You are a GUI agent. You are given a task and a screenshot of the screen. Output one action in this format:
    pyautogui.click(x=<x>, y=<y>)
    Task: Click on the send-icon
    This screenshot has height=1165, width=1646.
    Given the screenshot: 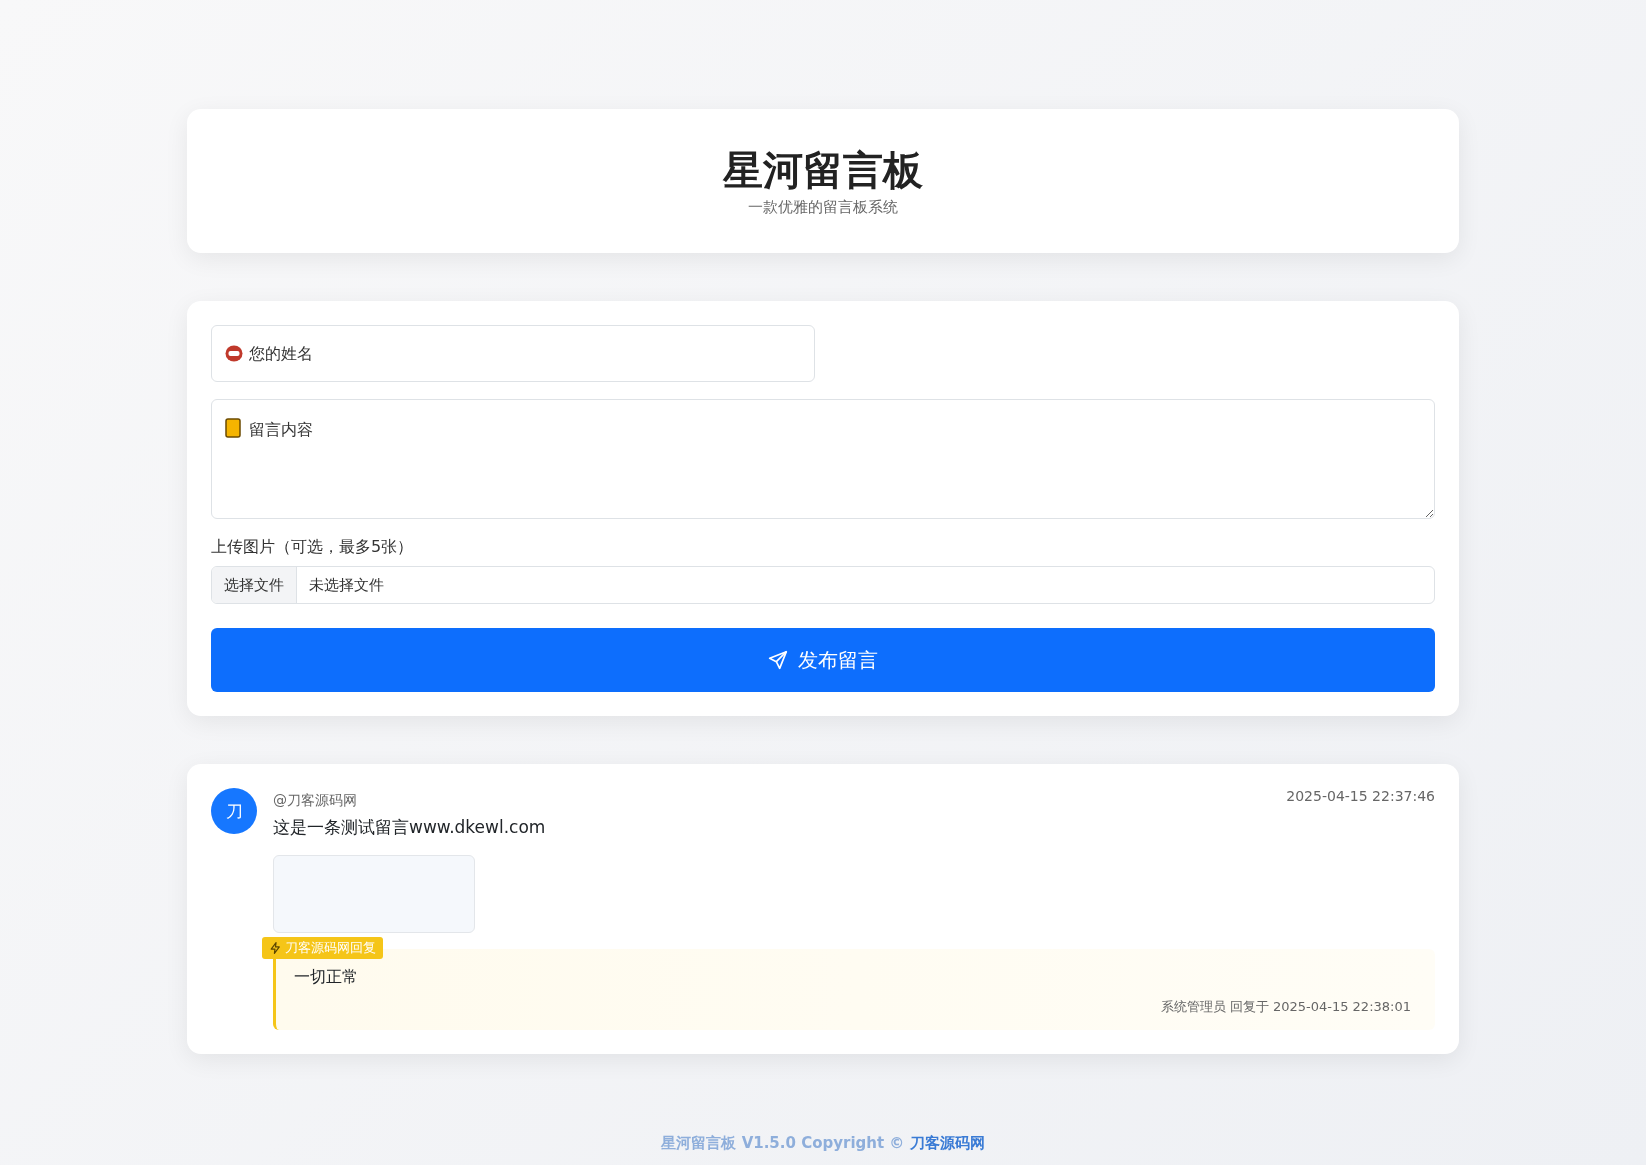 What is the action you would take?
    pyautogui.click(x=778, y=660)
    